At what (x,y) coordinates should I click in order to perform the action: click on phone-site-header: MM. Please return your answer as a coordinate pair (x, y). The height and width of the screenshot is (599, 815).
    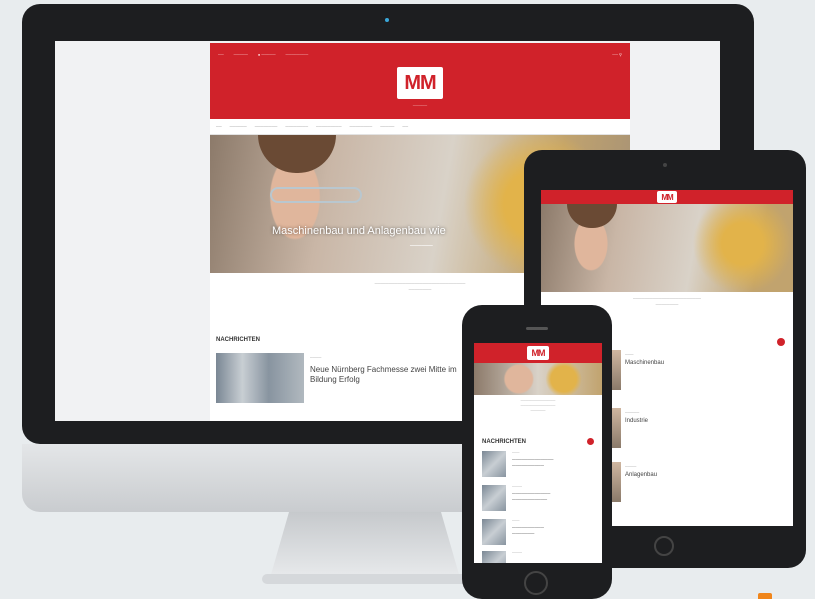
    Looking at the image, I should click on (538, 353).